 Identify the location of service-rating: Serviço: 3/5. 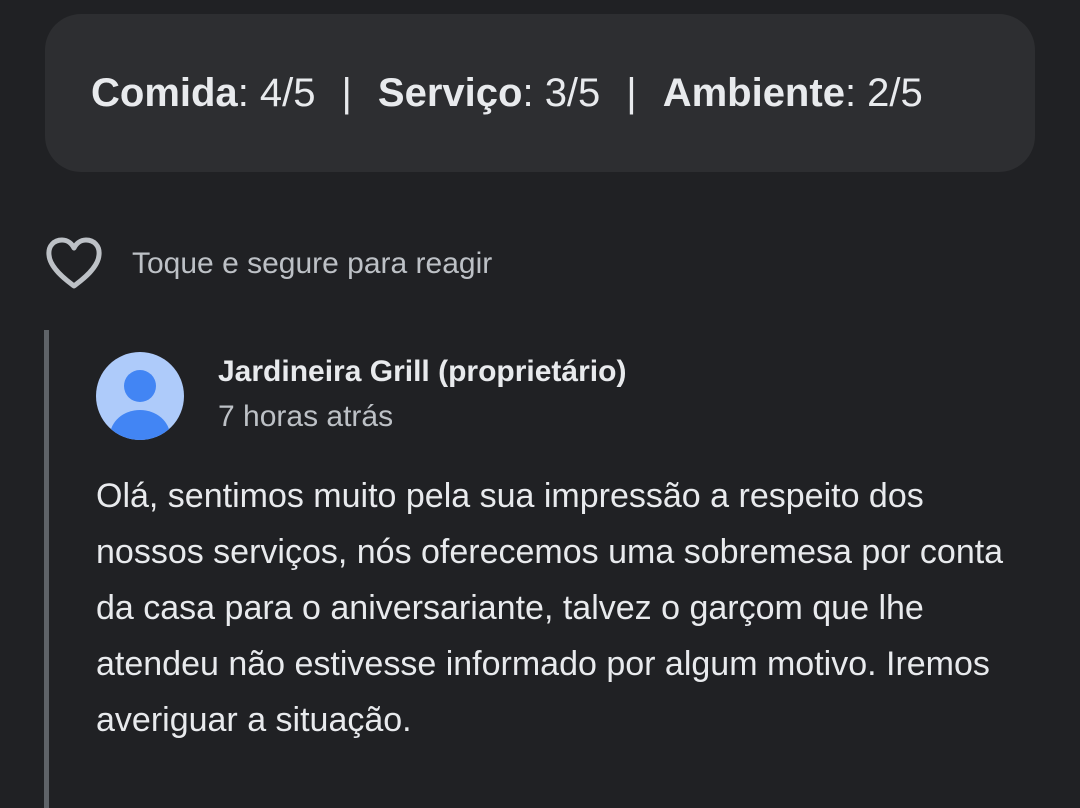
(489, 92).